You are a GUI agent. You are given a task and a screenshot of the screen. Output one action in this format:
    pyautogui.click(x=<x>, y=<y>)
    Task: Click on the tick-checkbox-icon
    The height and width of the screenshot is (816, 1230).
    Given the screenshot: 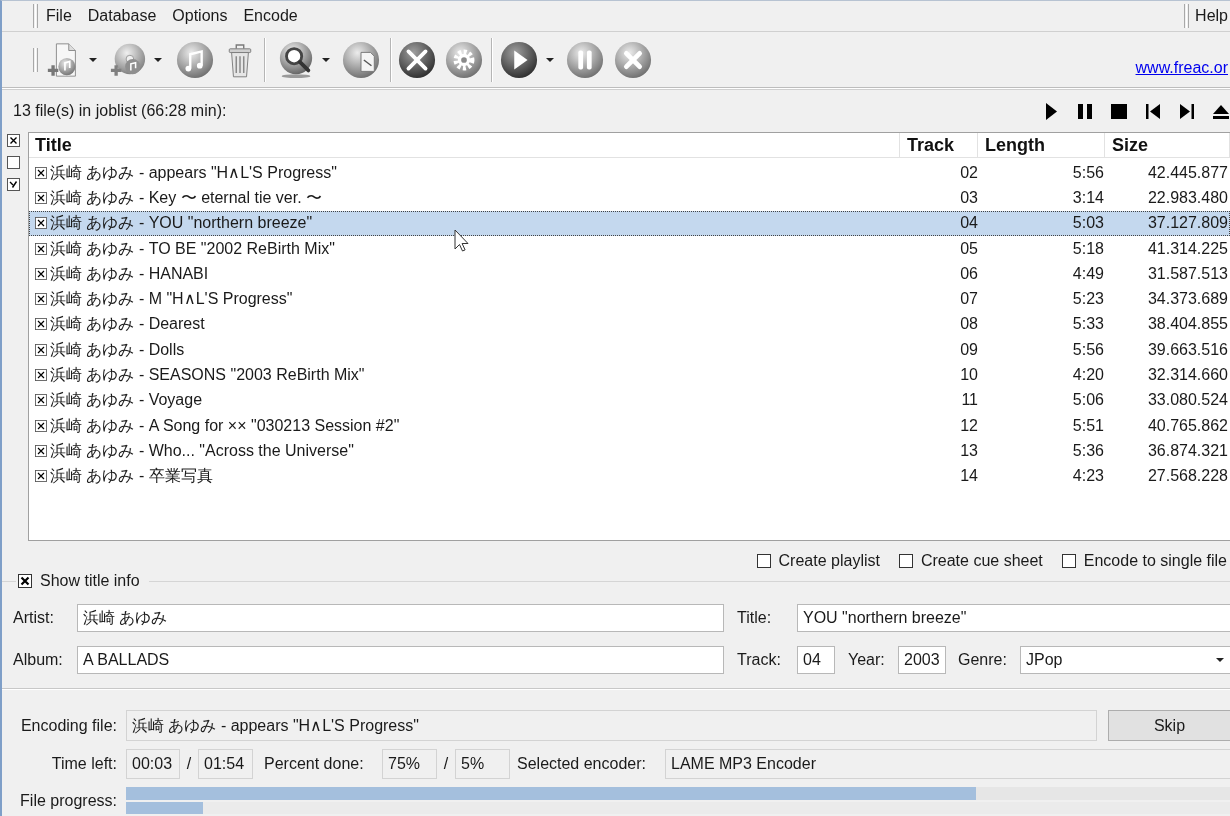 What is the action you would take?
    pyautogui.click(x=13, y=184)
    